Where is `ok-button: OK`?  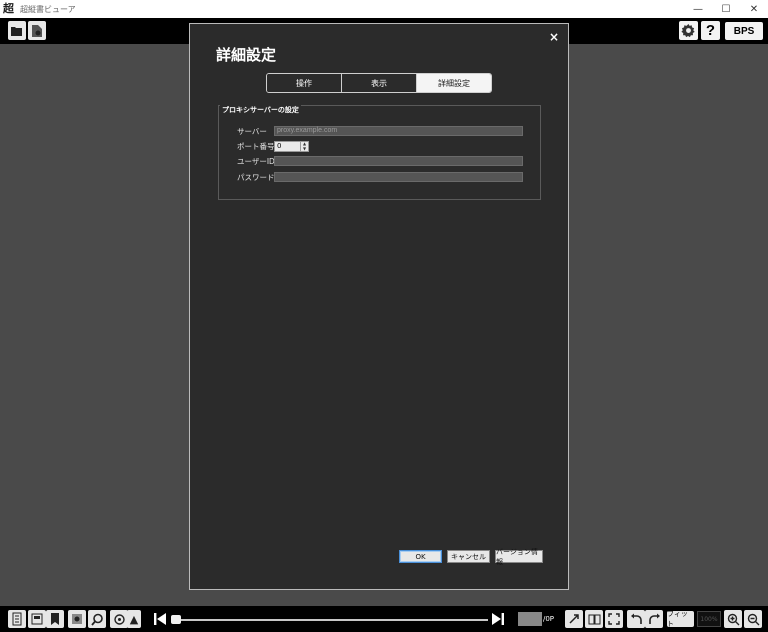
ok-button: OK is located at coordinates (420, 556).